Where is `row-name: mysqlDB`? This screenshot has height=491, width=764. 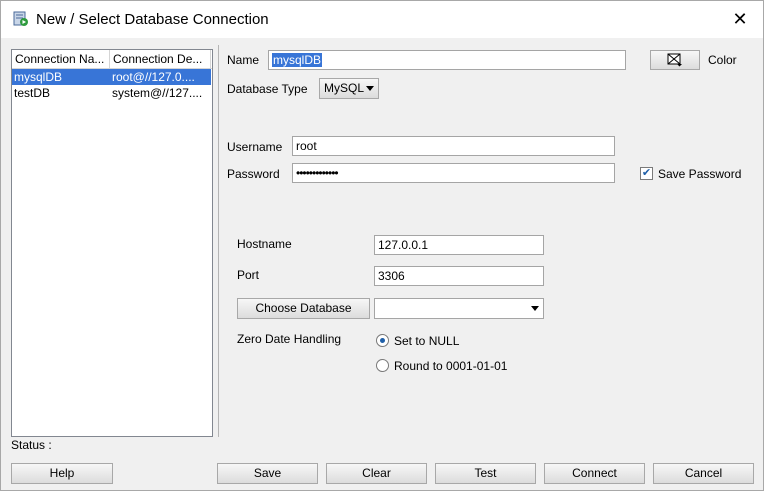
row-name: mysqlDB is located at coordinates (61, 77).